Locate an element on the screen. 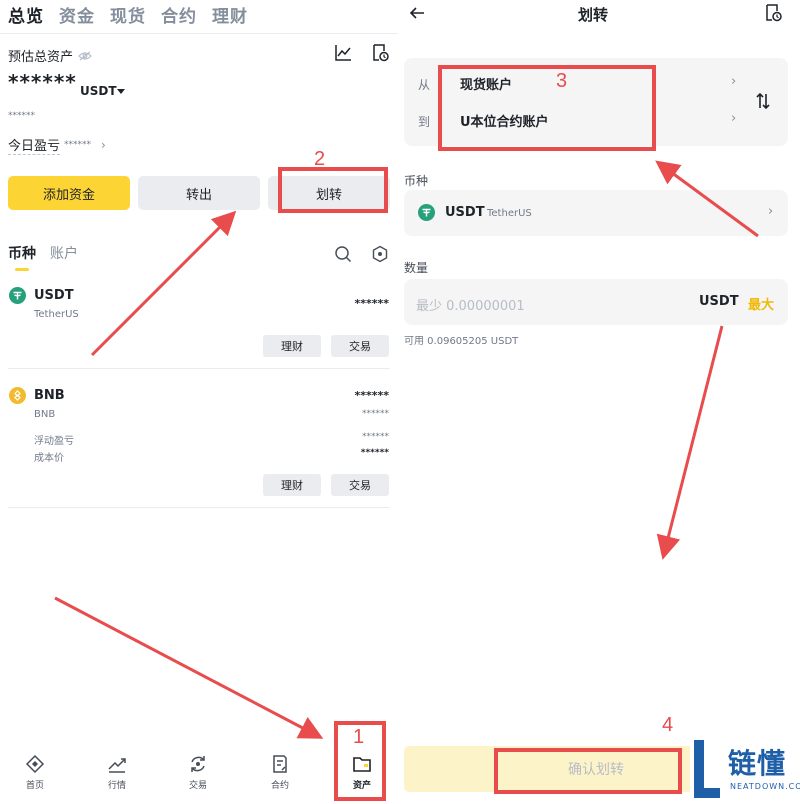  nav-markets-label: 行情 is located at coordinates (116, 786).